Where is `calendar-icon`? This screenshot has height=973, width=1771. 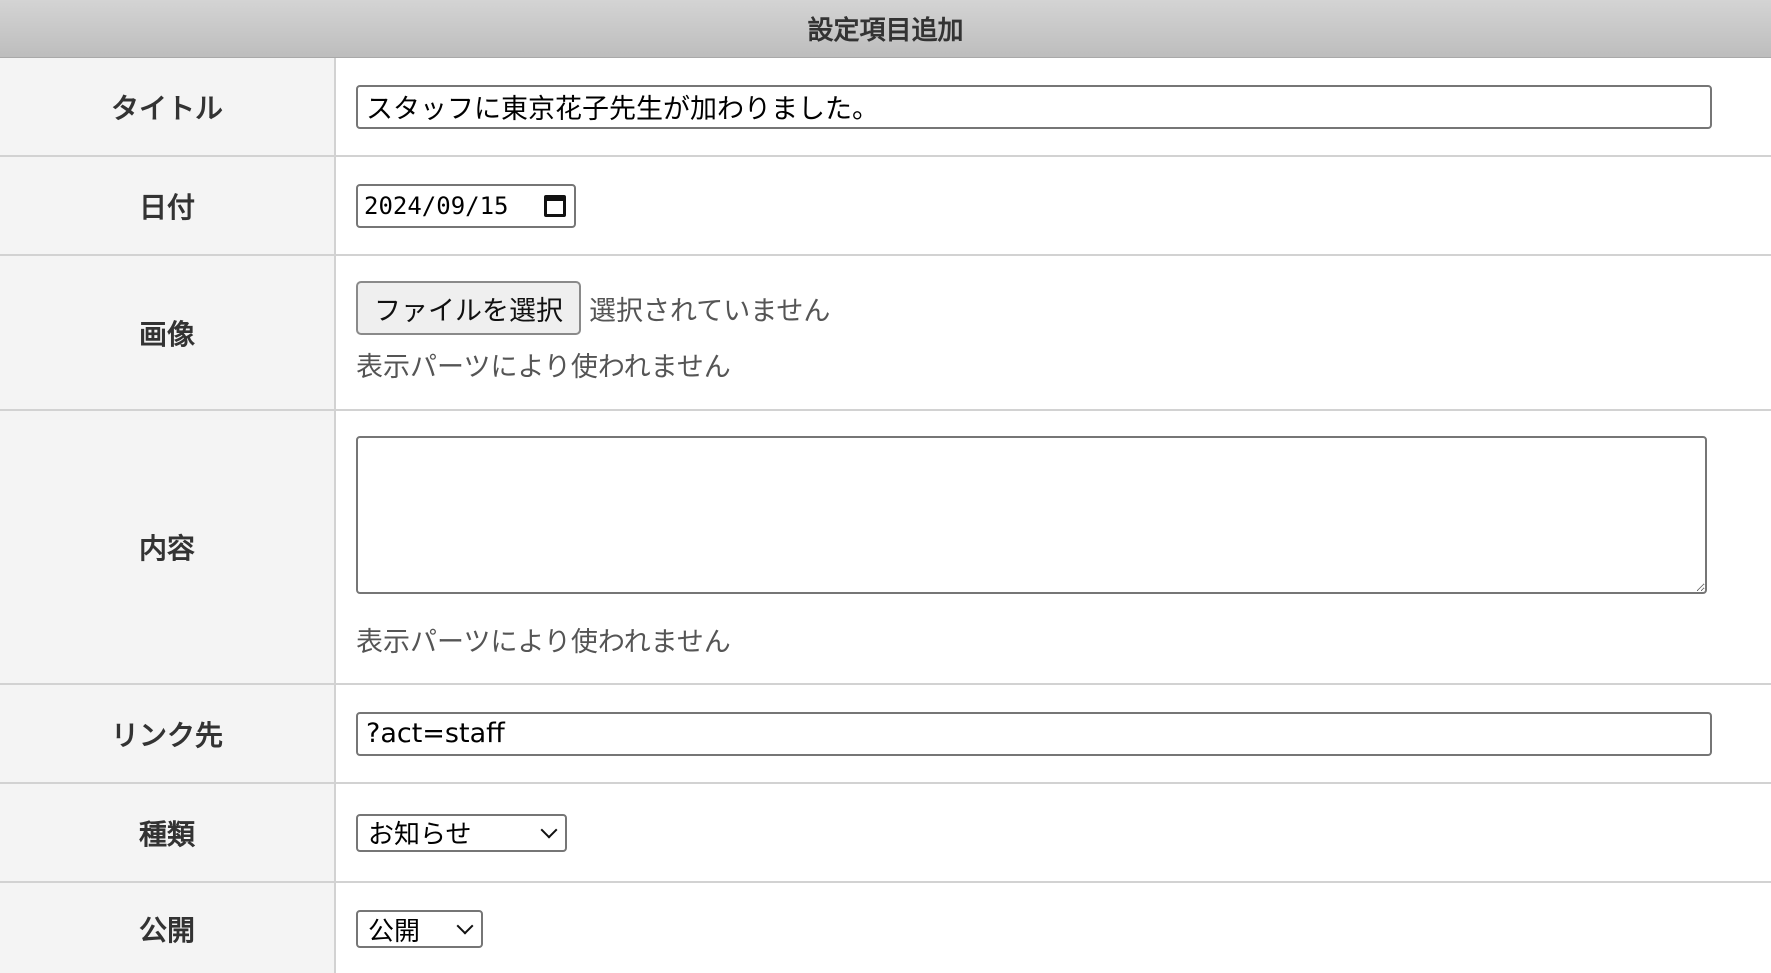
calendar-icon is located at coordinates (555, 205).